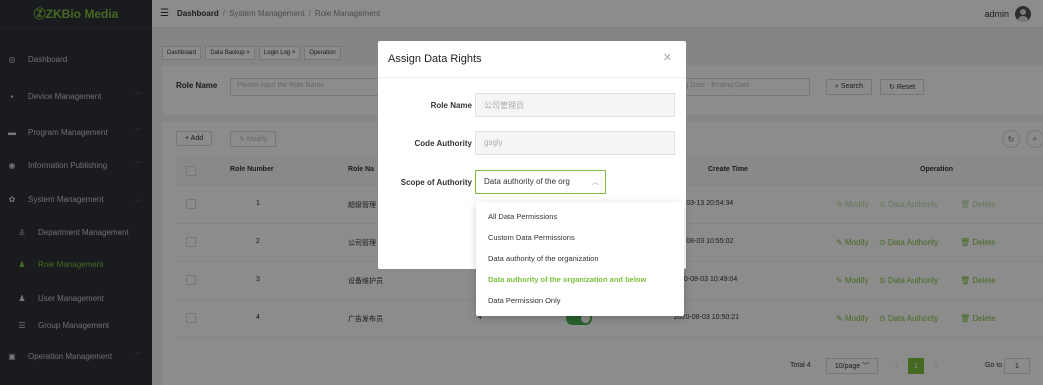  I want to click on dropdown-option: Data Permission Only, so click(524, 300).